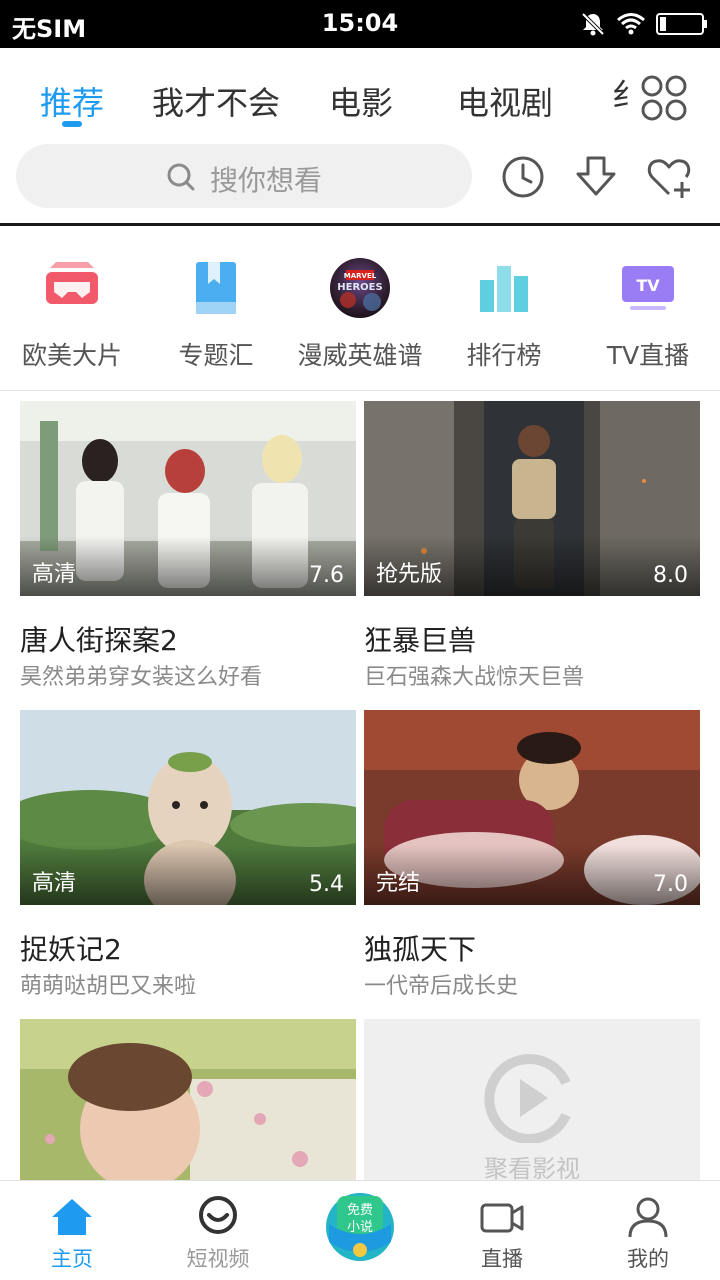 This screenshot has width=720, height=1280. I want to click on shortcut-rankings: 排行榜, so click(504, 314).